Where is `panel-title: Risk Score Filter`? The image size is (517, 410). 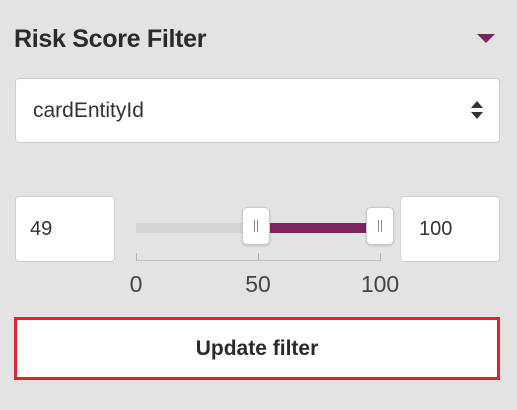
panel-title: Risk Score Filter is located at coordinates (110, 39).